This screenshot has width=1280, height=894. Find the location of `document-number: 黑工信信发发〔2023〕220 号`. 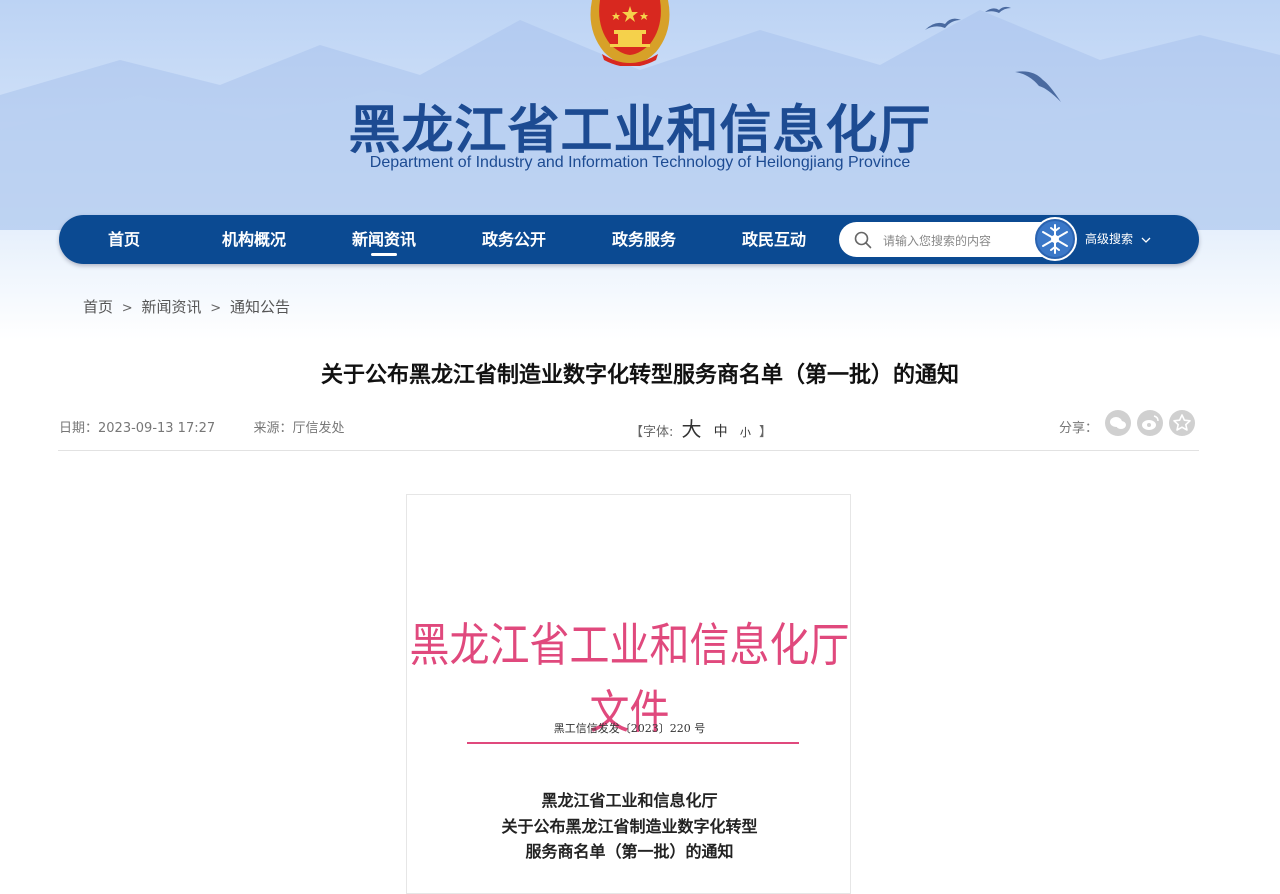

document-number: 黑工信信发发〔2023〕220 号 is located at coordinates (629, 728).